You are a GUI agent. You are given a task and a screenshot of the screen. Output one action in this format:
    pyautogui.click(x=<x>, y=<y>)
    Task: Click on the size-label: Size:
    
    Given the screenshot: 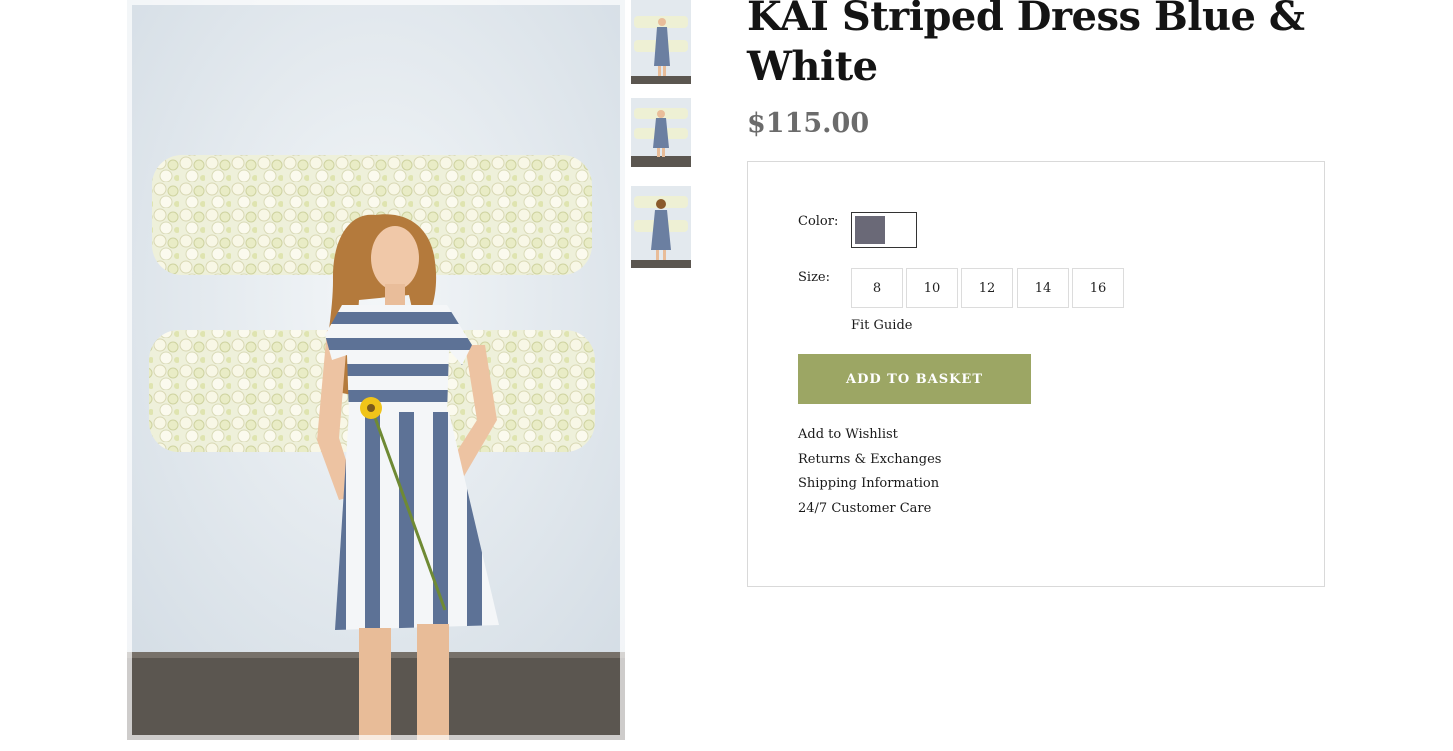 What is the action you would take?
    pyautogui.click(x=814, y=277)
    